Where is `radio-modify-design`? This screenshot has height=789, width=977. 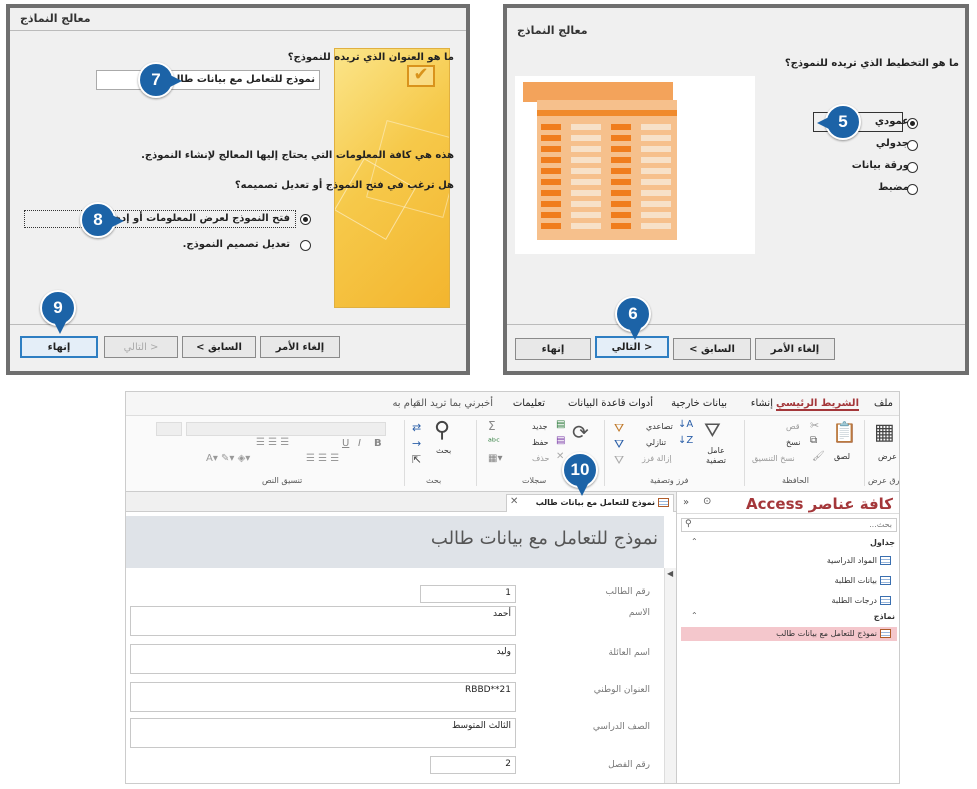
radio-modify-design is located at coordinates (305, 245).